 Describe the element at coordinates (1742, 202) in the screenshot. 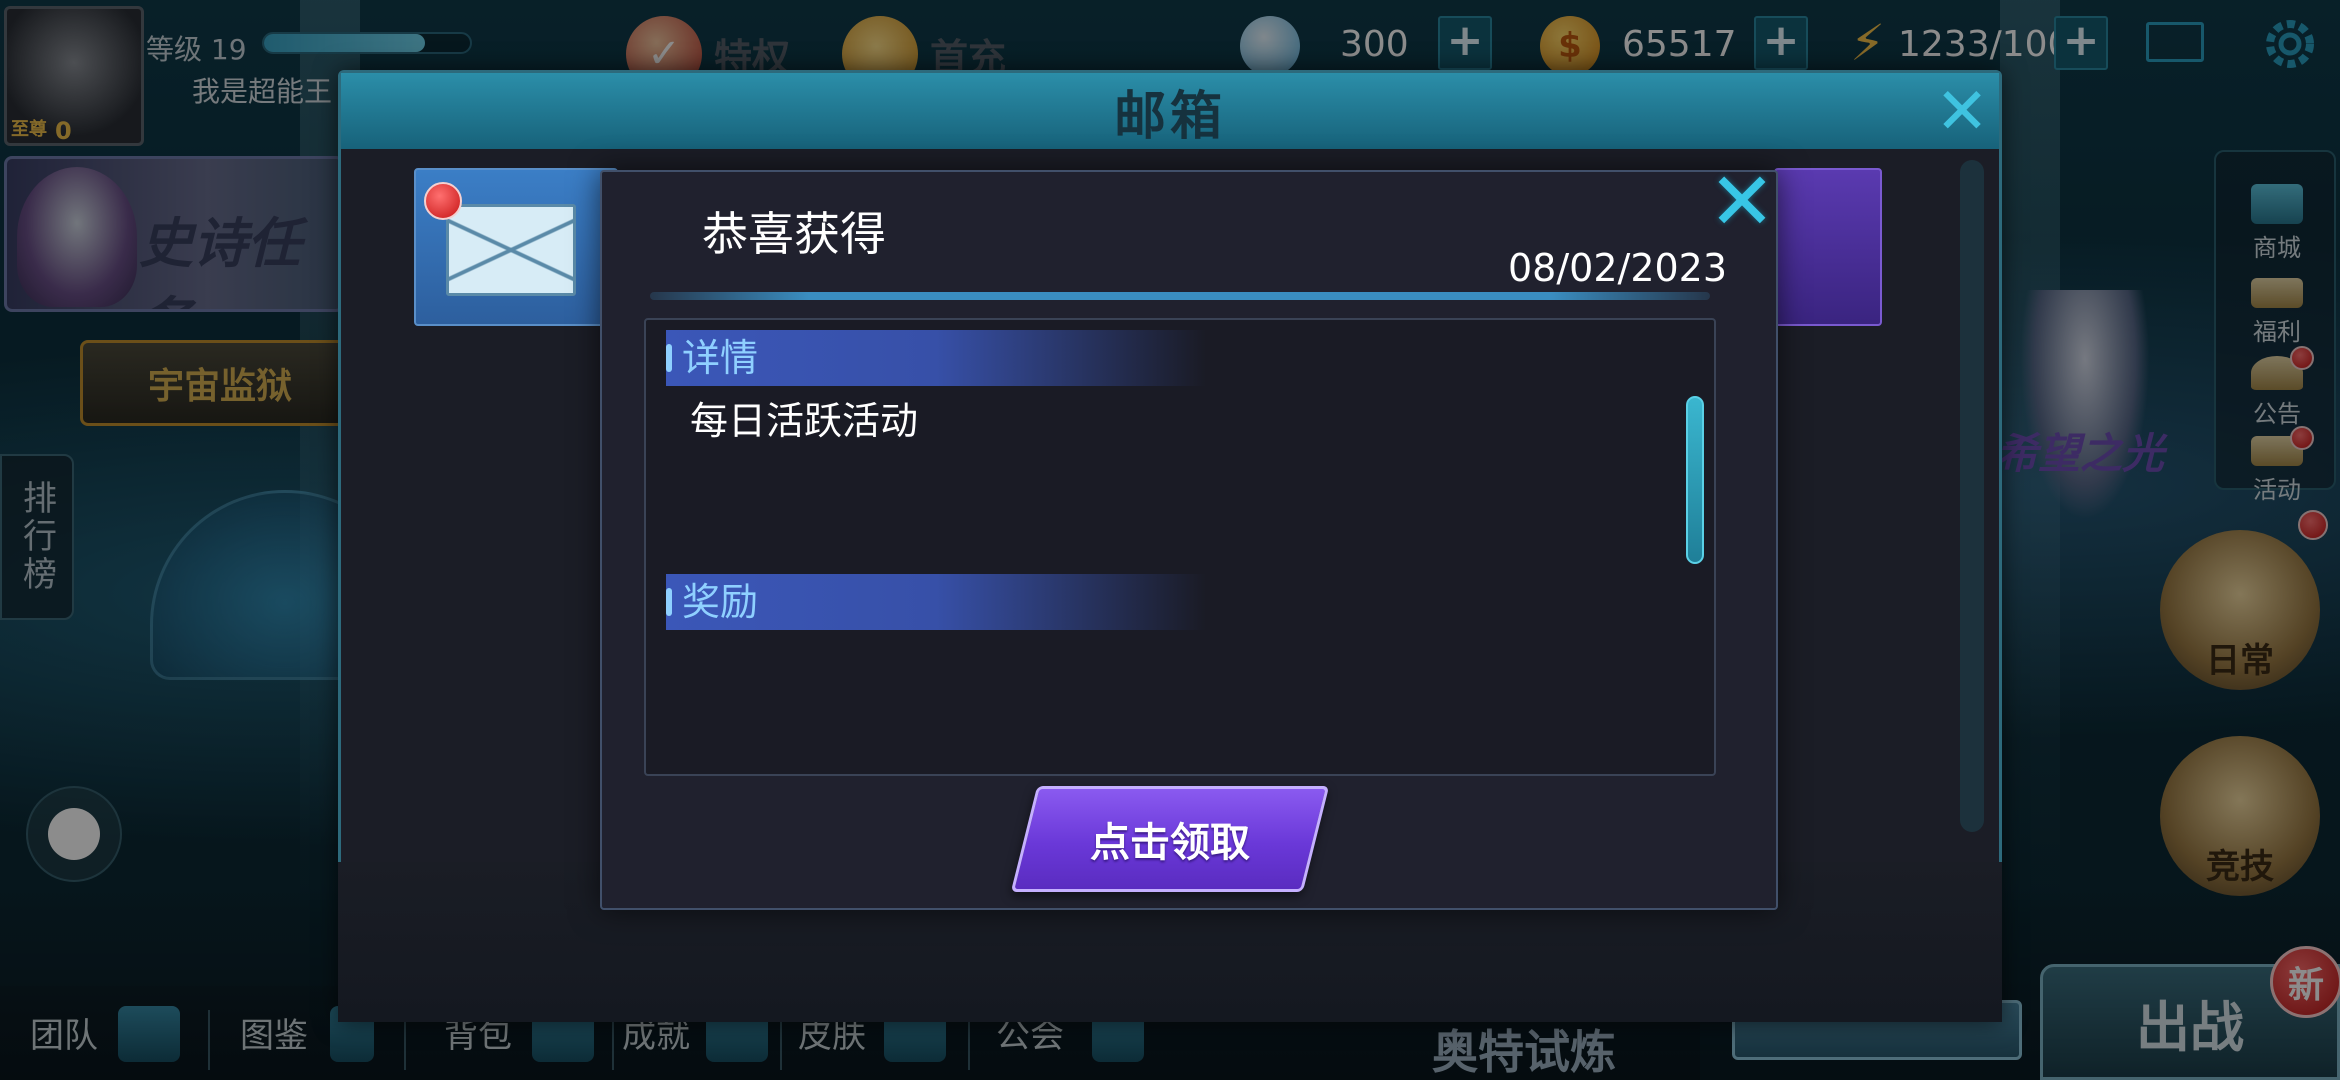

I see `dialog-close-button: ✕` at that location.